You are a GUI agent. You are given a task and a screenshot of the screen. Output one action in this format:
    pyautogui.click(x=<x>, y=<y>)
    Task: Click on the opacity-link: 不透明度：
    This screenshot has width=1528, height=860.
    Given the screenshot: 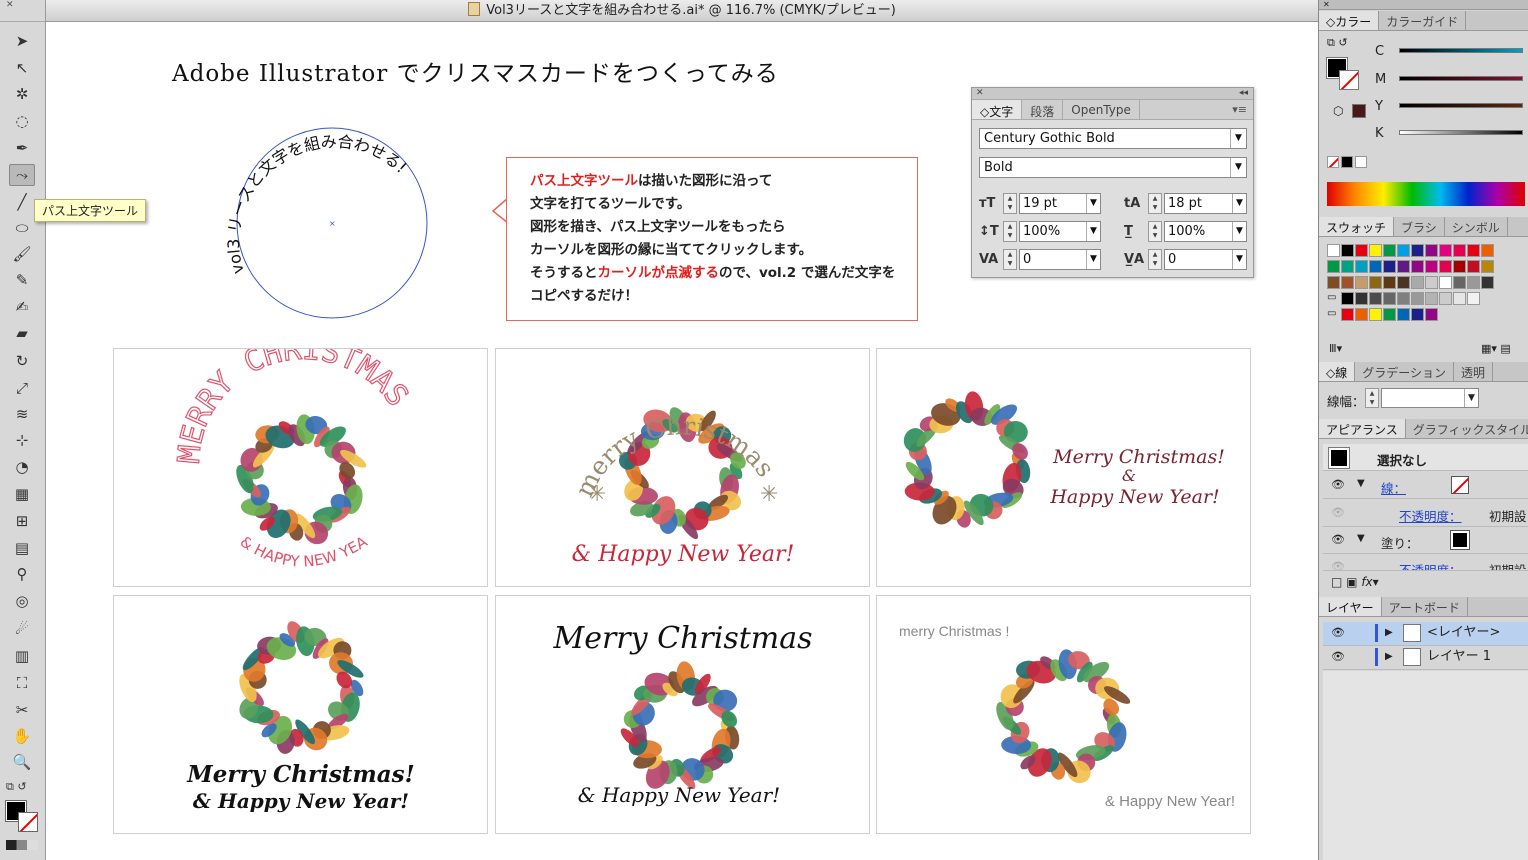 What is the action you would take?
    pyautogui.click(x=1430, y=515)
    